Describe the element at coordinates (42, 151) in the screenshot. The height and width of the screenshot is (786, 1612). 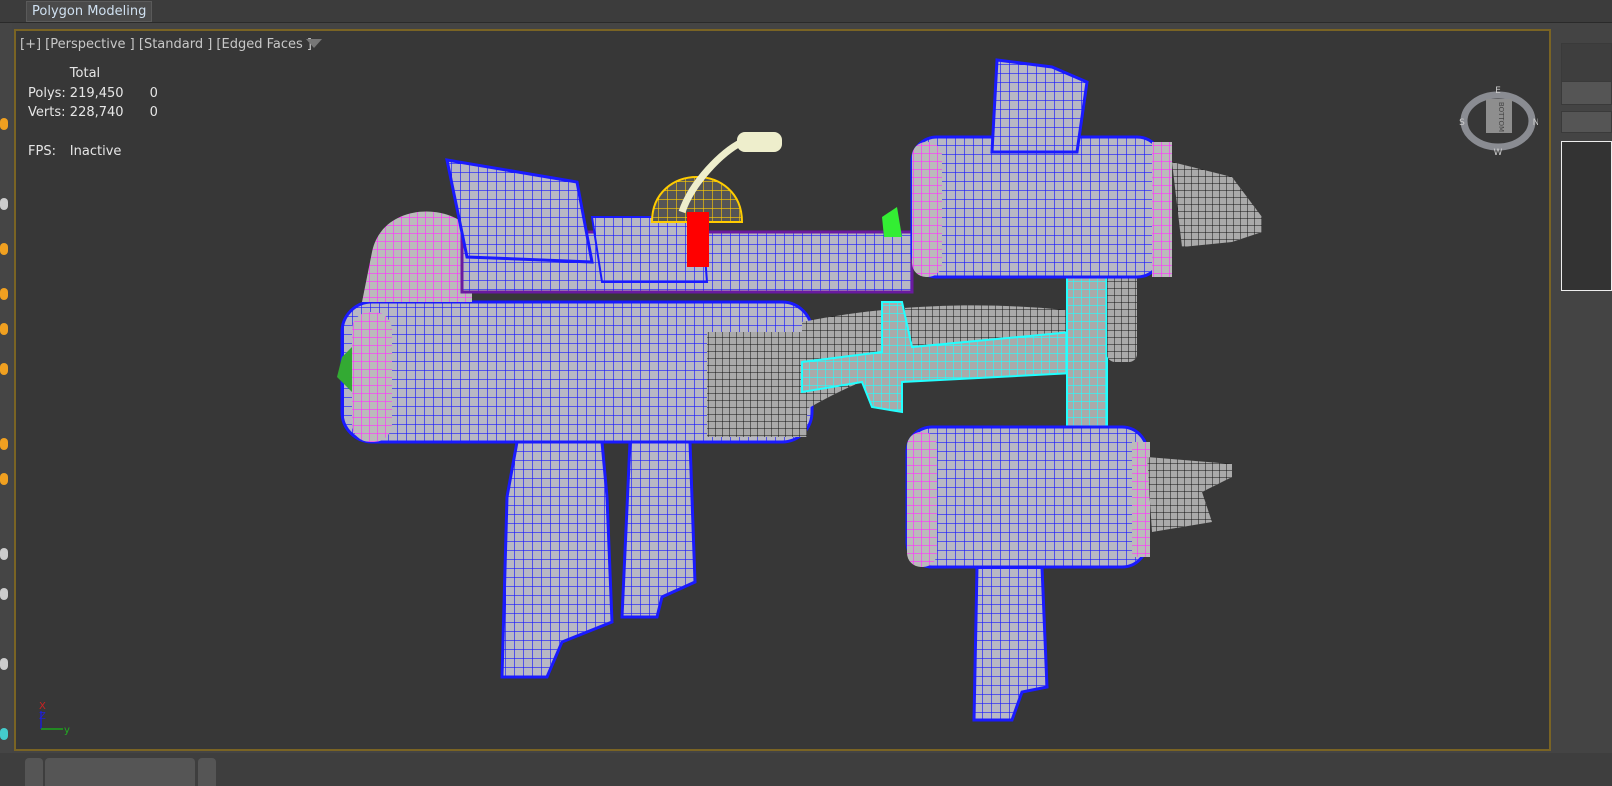
I see `fps-label: FPS:` at that location.